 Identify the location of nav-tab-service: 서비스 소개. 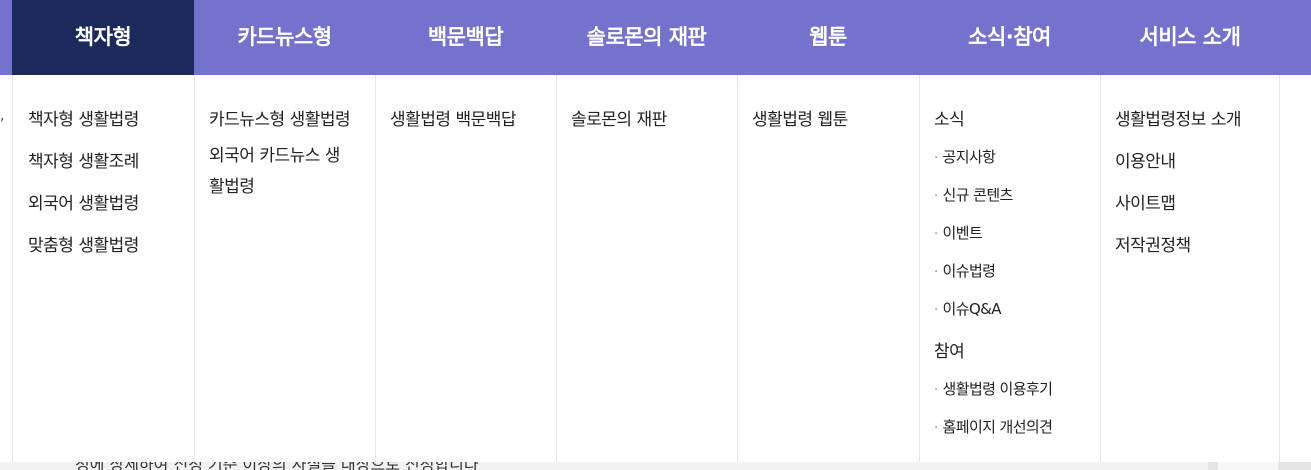
(1190, 37).